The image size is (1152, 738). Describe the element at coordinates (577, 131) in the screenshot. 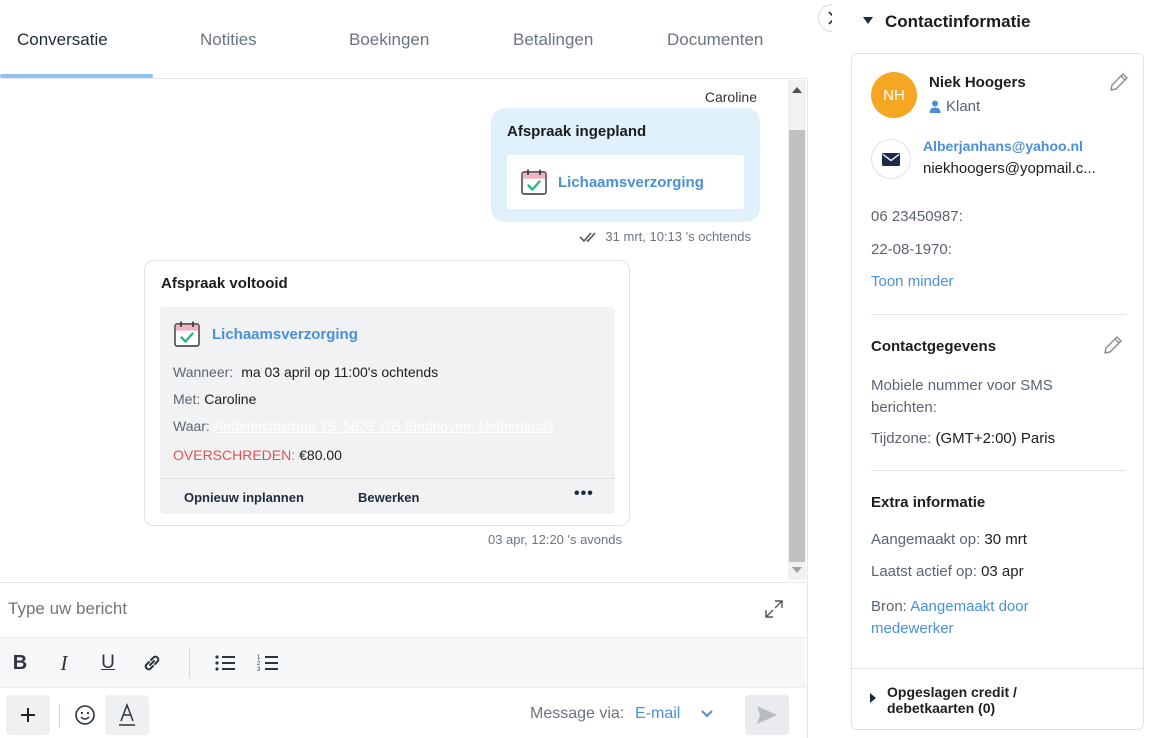

I see `message-title: Afspraak ingepland` at that location.